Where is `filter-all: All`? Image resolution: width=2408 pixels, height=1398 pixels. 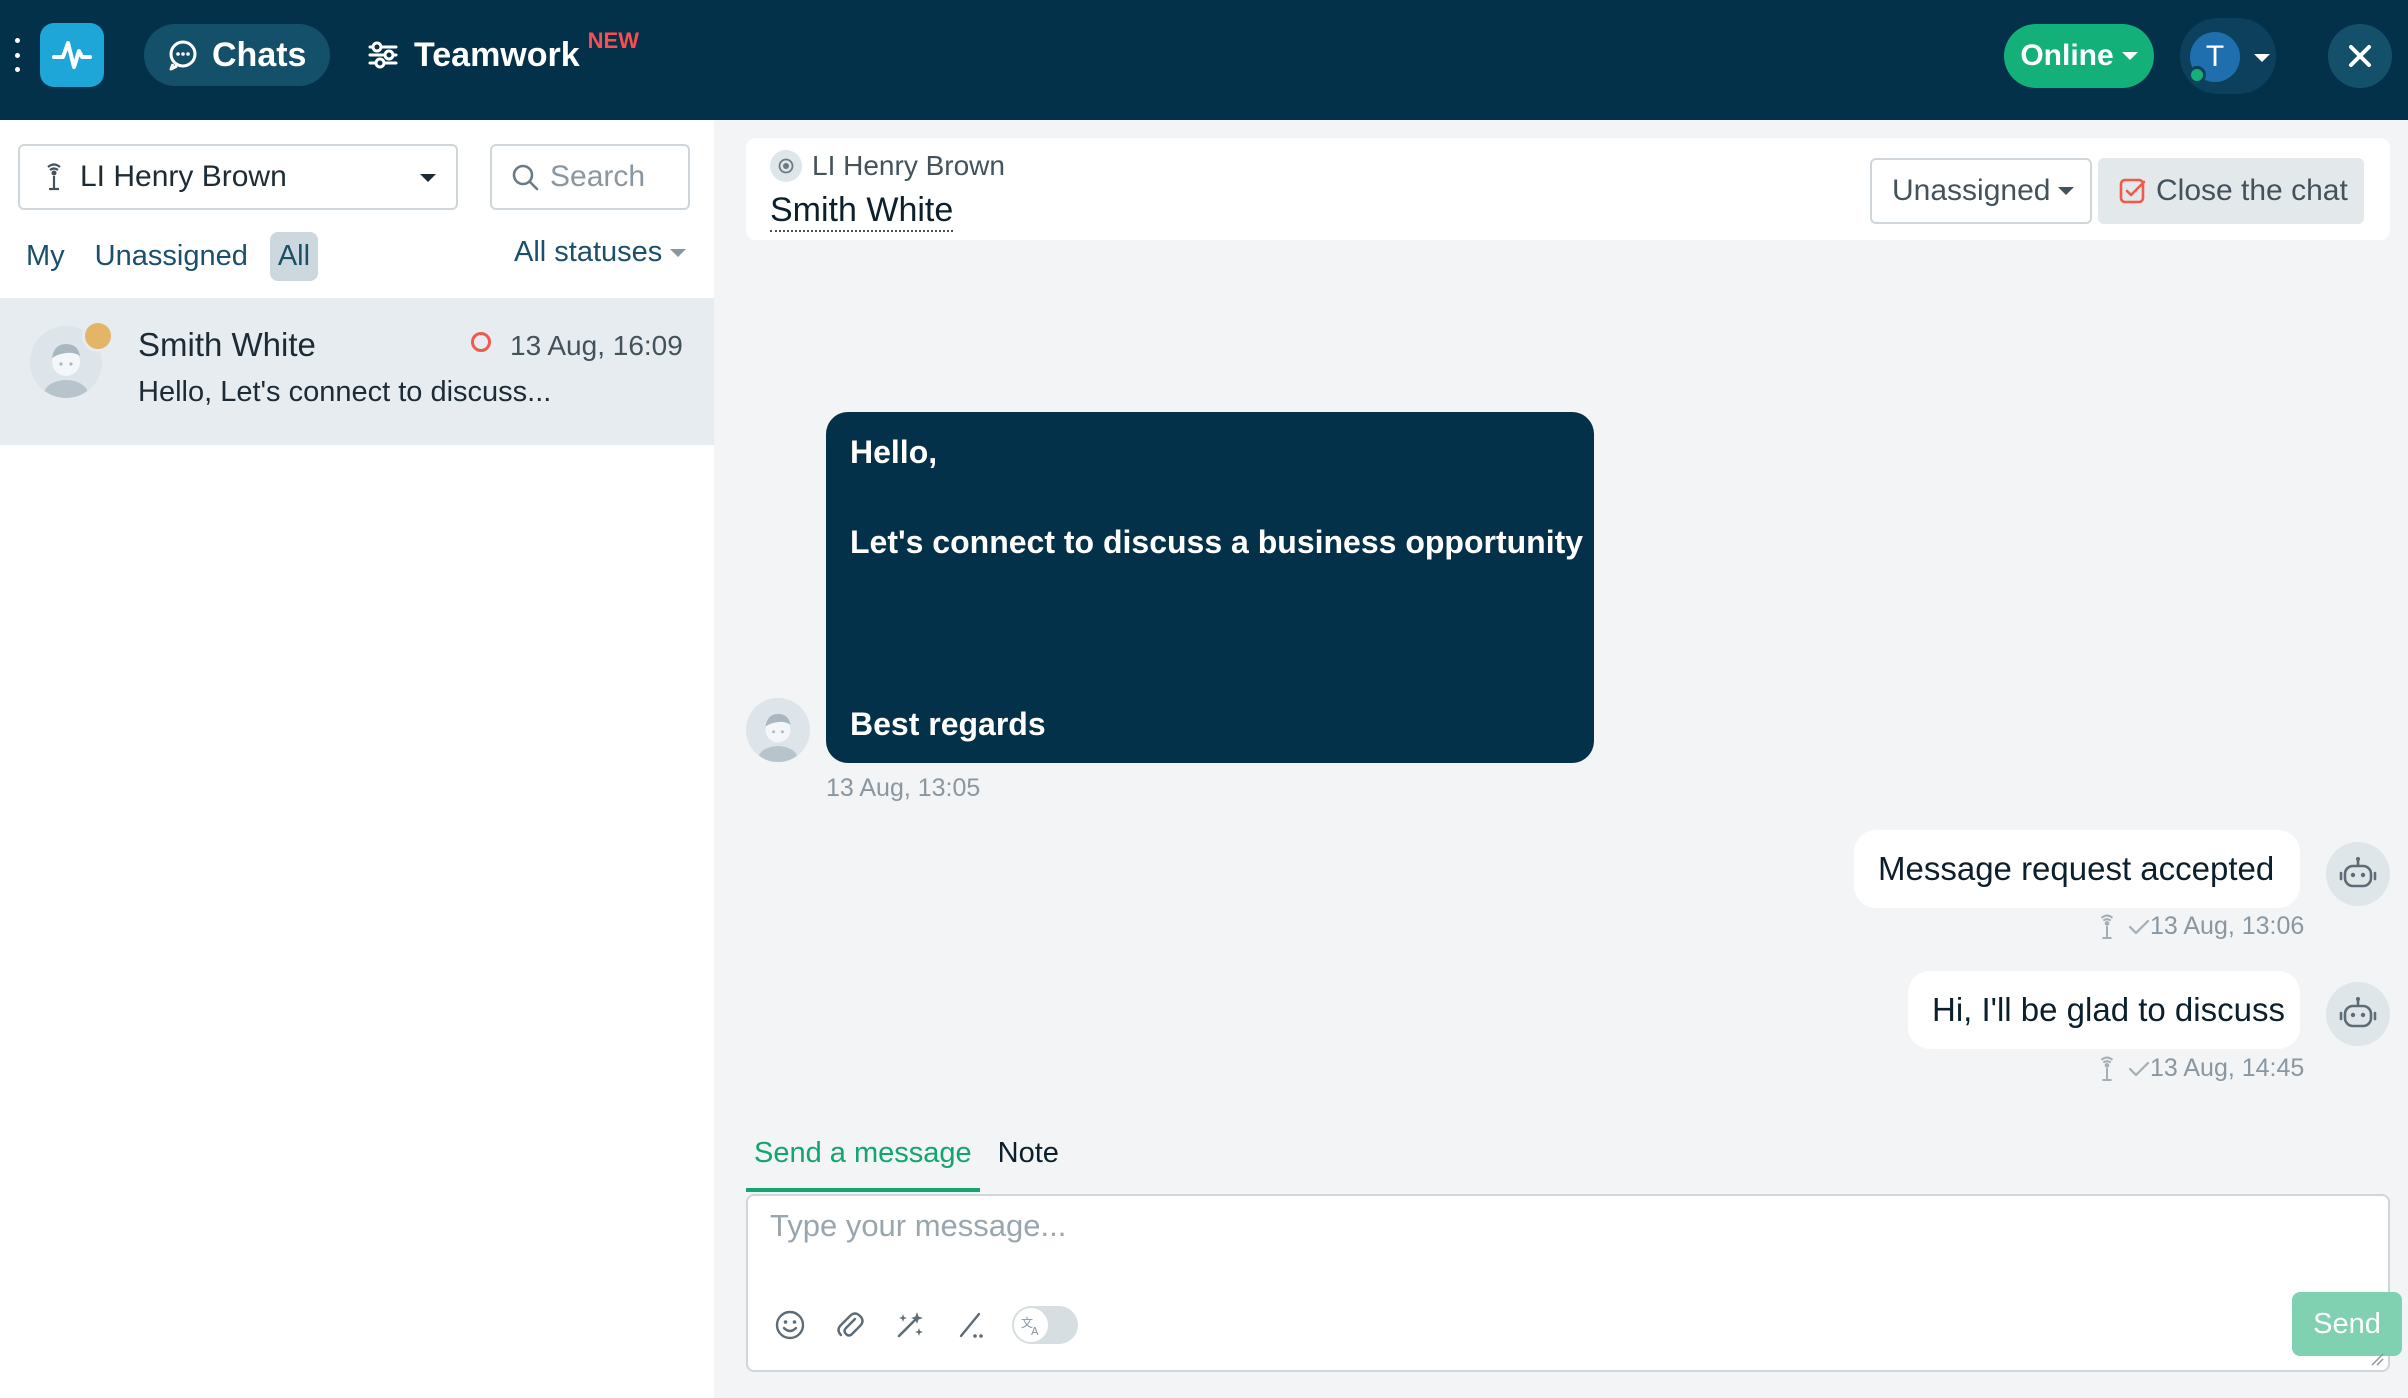
filter-all: All is located at coordinates (294, 256).